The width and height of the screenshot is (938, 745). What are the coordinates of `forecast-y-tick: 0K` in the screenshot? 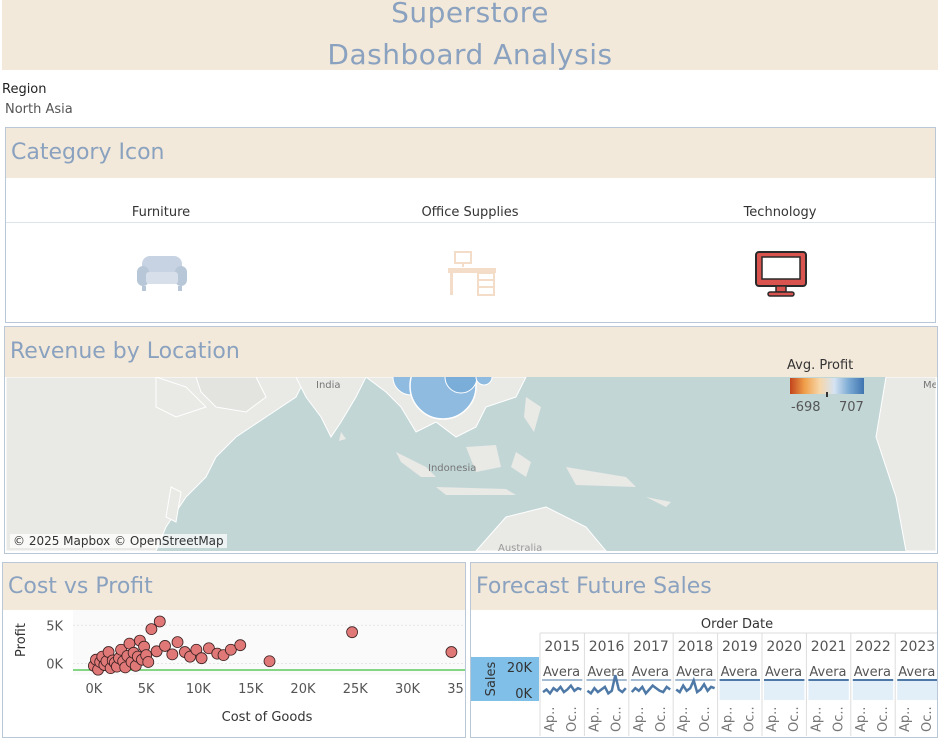 It's located at (523, 694).